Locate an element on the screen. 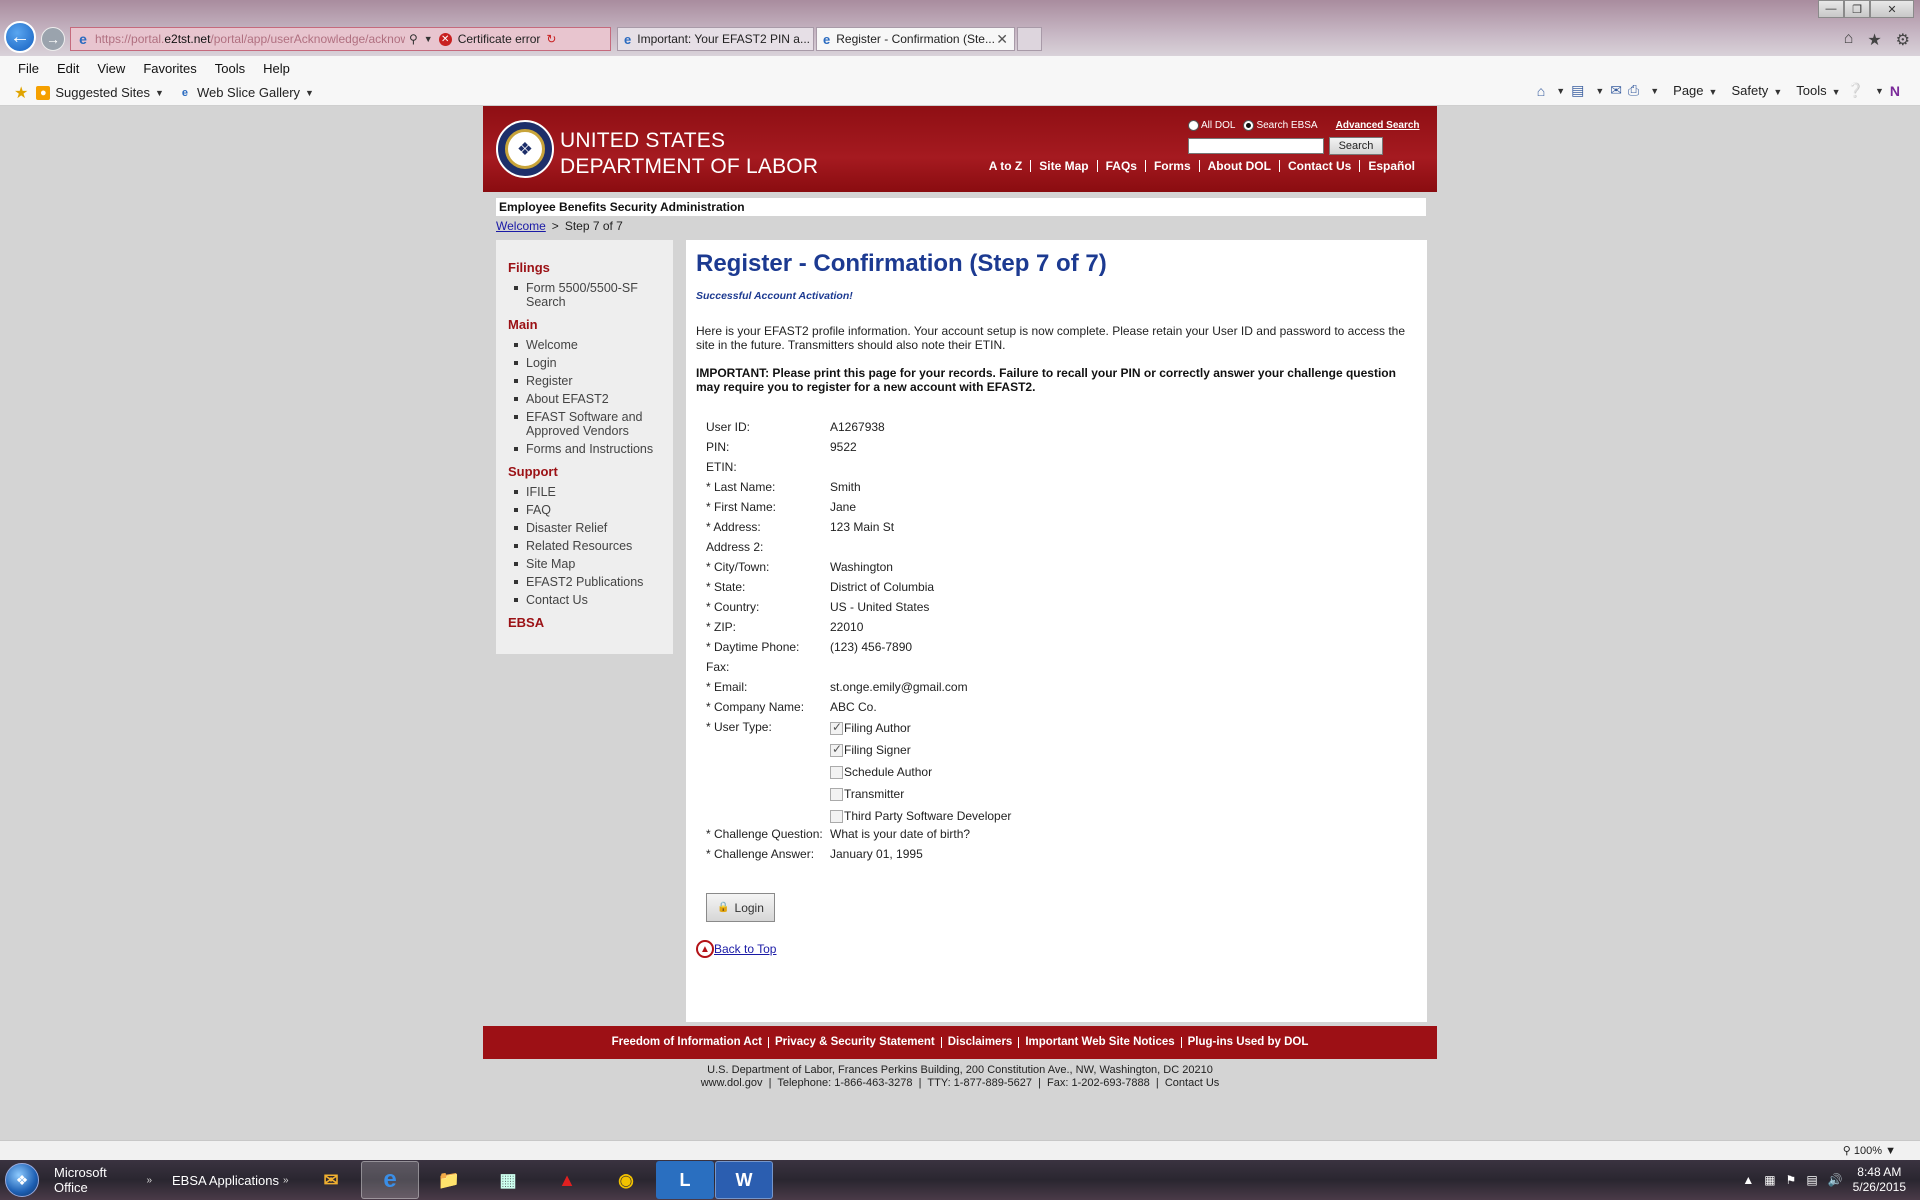 This screenshot has height=1200, width=1920. onenote-icon: N is located at coordinates (1895, 91).